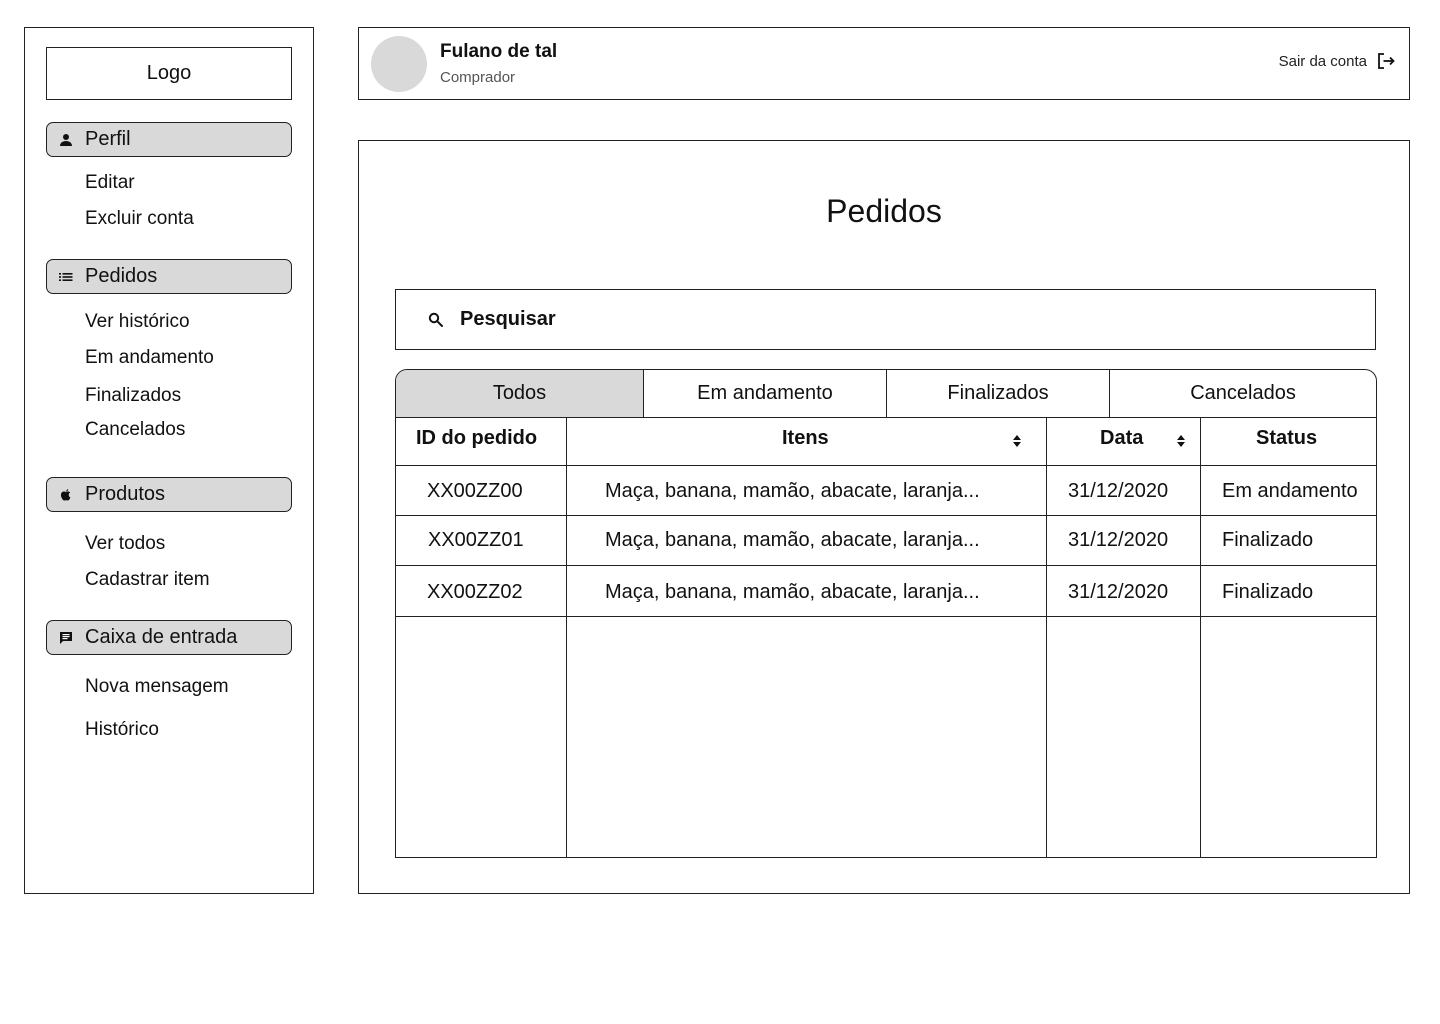 The image size is (1440, 1024). What do you see at coordinates (121, 276) in the screenshot?
I see `sidebar-section-label: Pedidos` at bounding box center [121, 276].